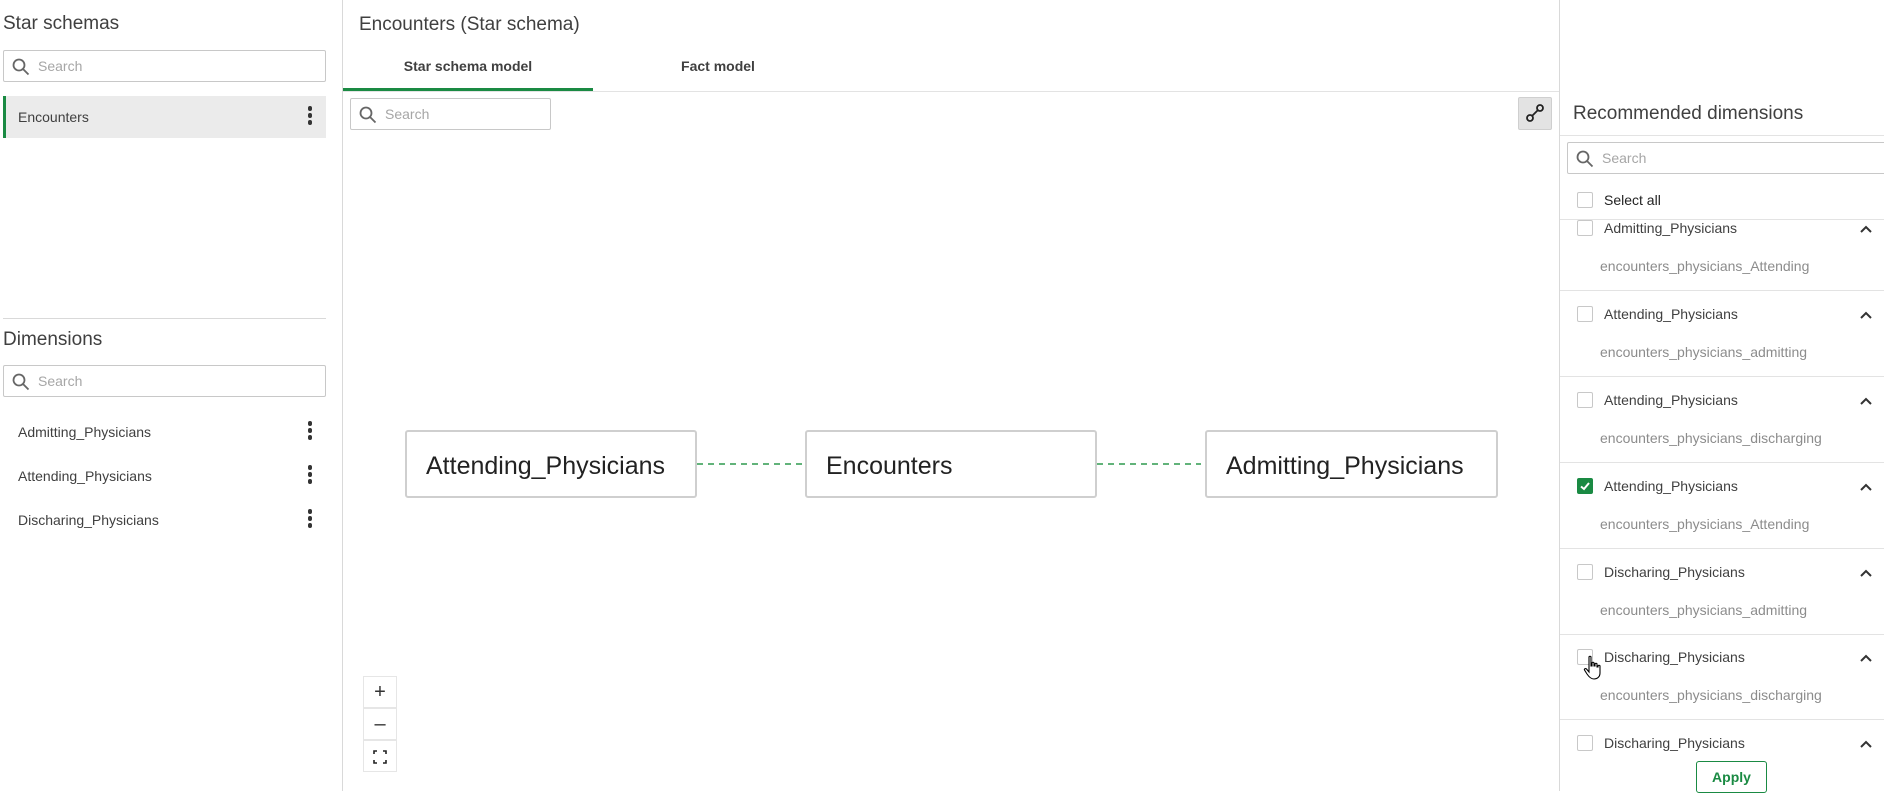 This screenshot has width=1884, height=793. I want to click on apply-button: Apply, so click(1731, 777).